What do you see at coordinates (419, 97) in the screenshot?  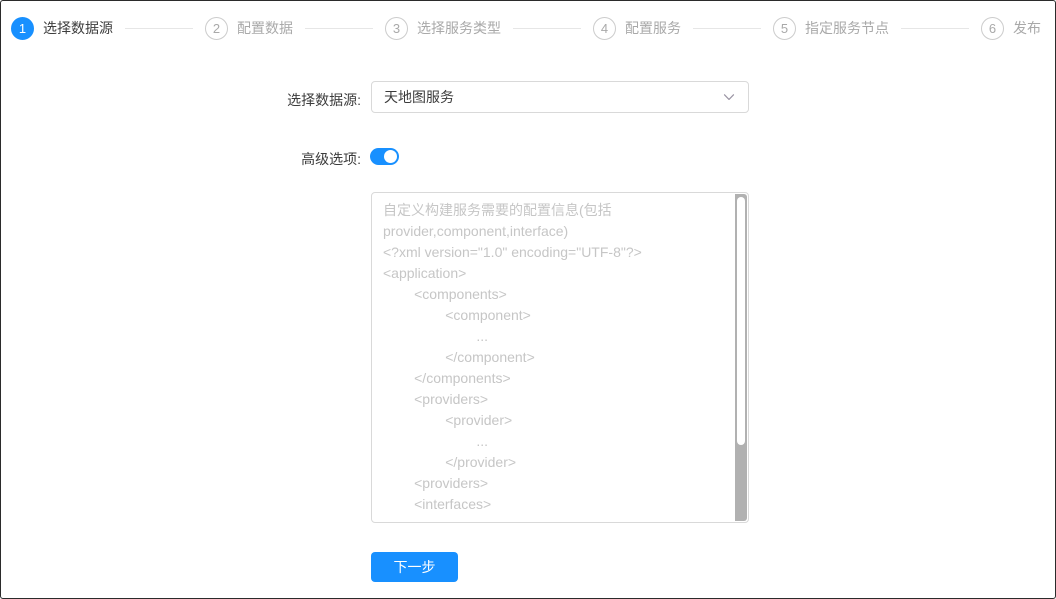 I see `datasource-select-value: 天地图服务` at bounding box center [419, 97].